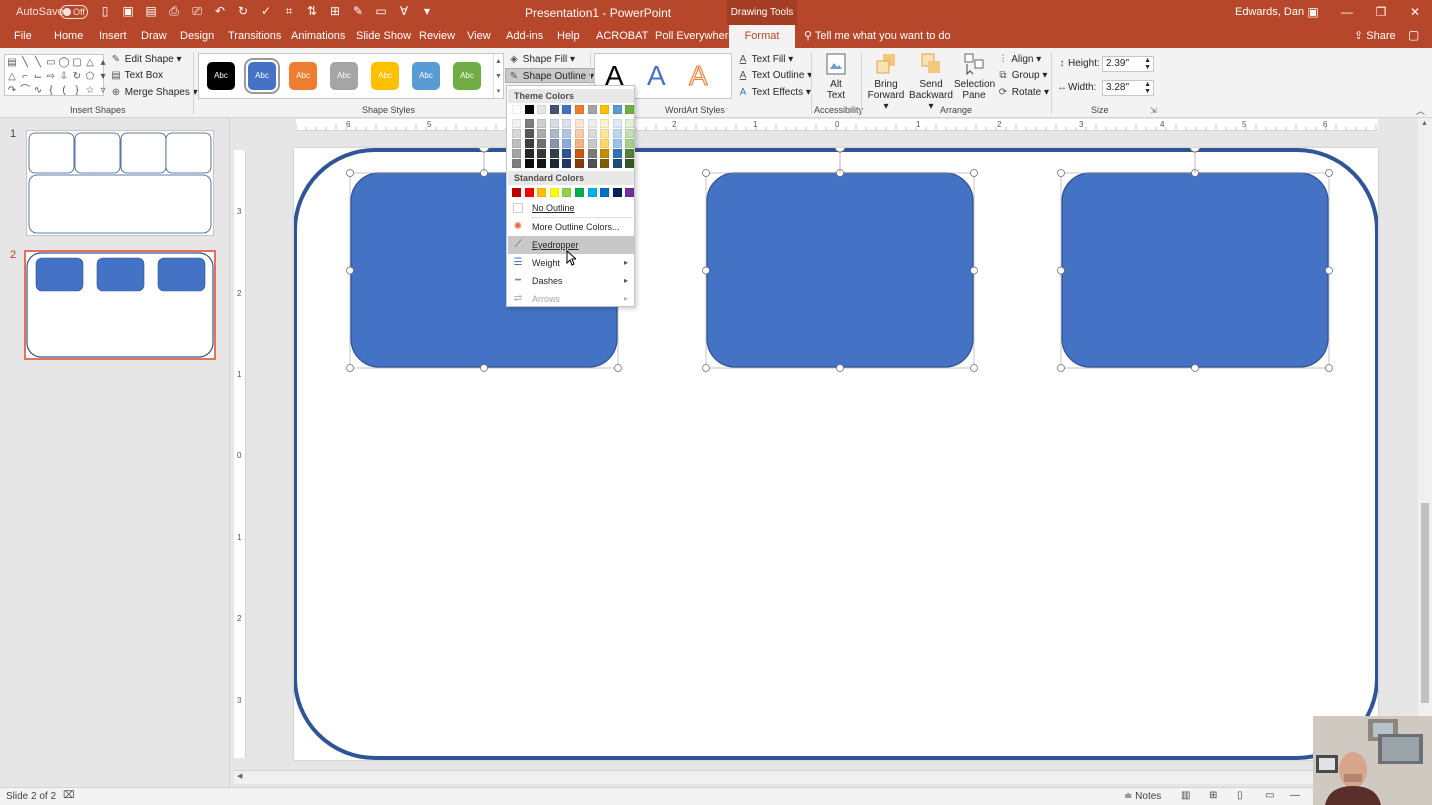 Image resolution: width=1432 pixels, height=805 pixels. I want to click on tab-acrobat: ACROBAT, so click(622, 36).